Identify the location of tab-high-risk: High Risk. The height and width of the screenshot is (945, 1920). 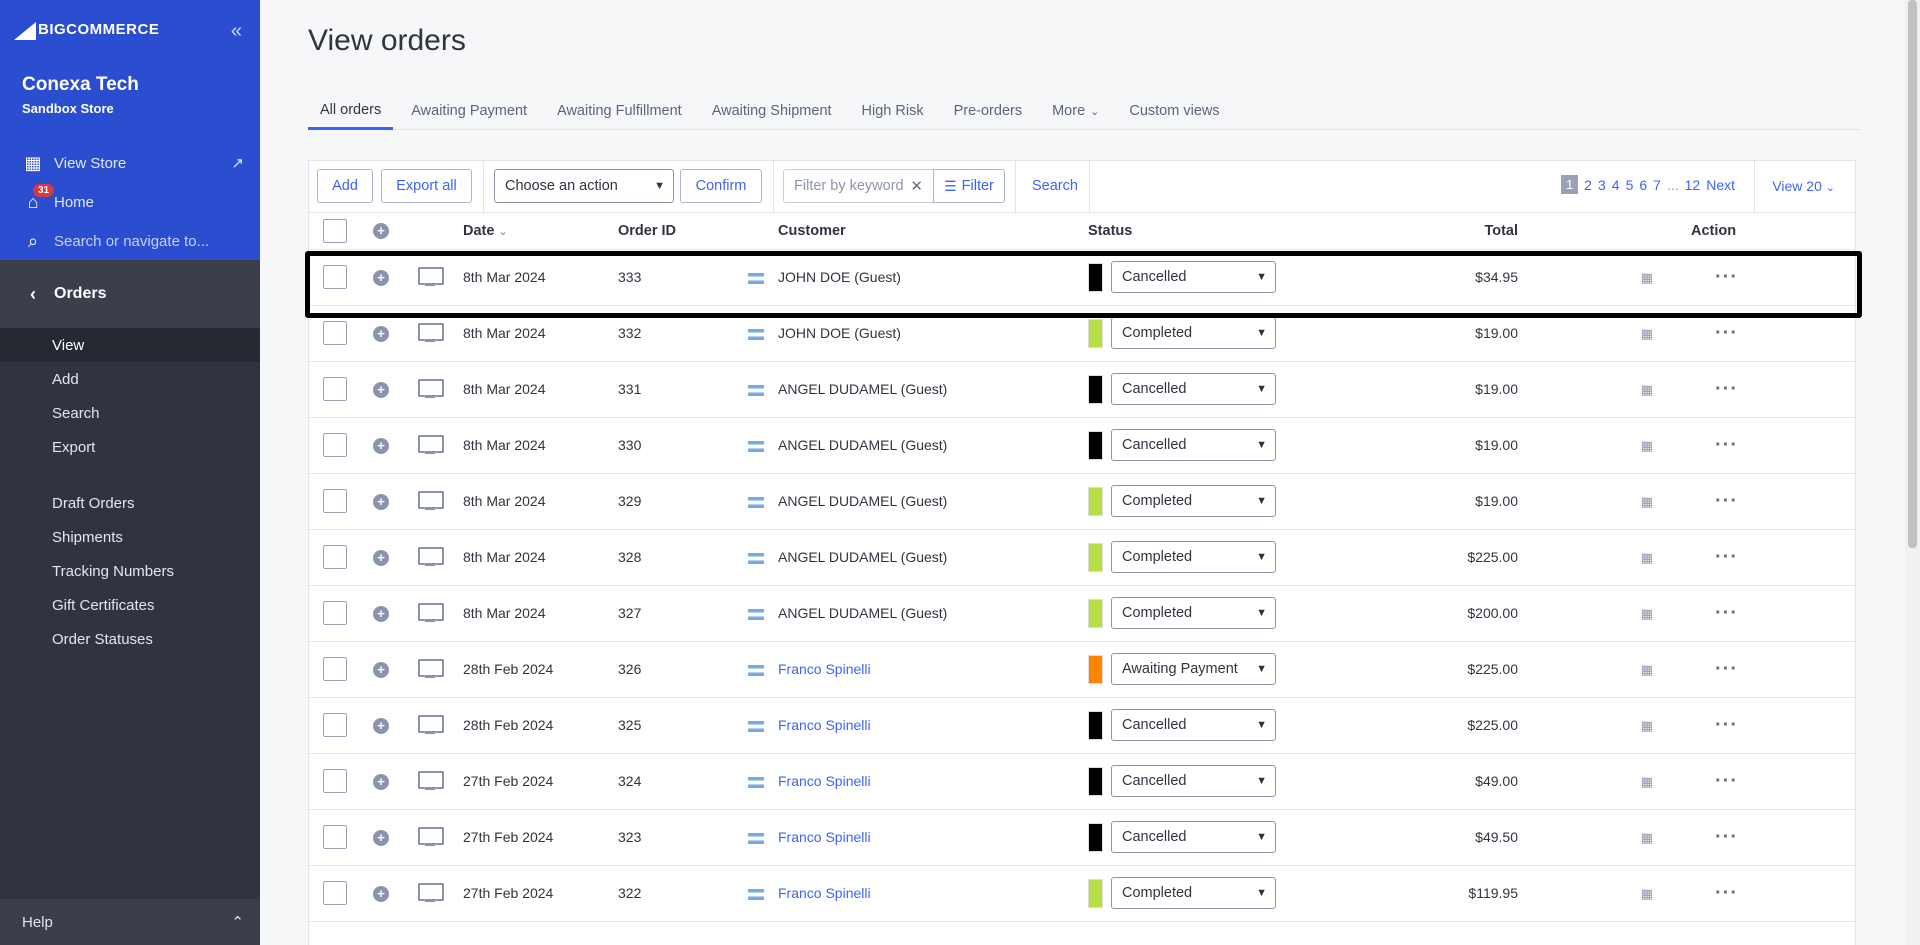
(893, 111).